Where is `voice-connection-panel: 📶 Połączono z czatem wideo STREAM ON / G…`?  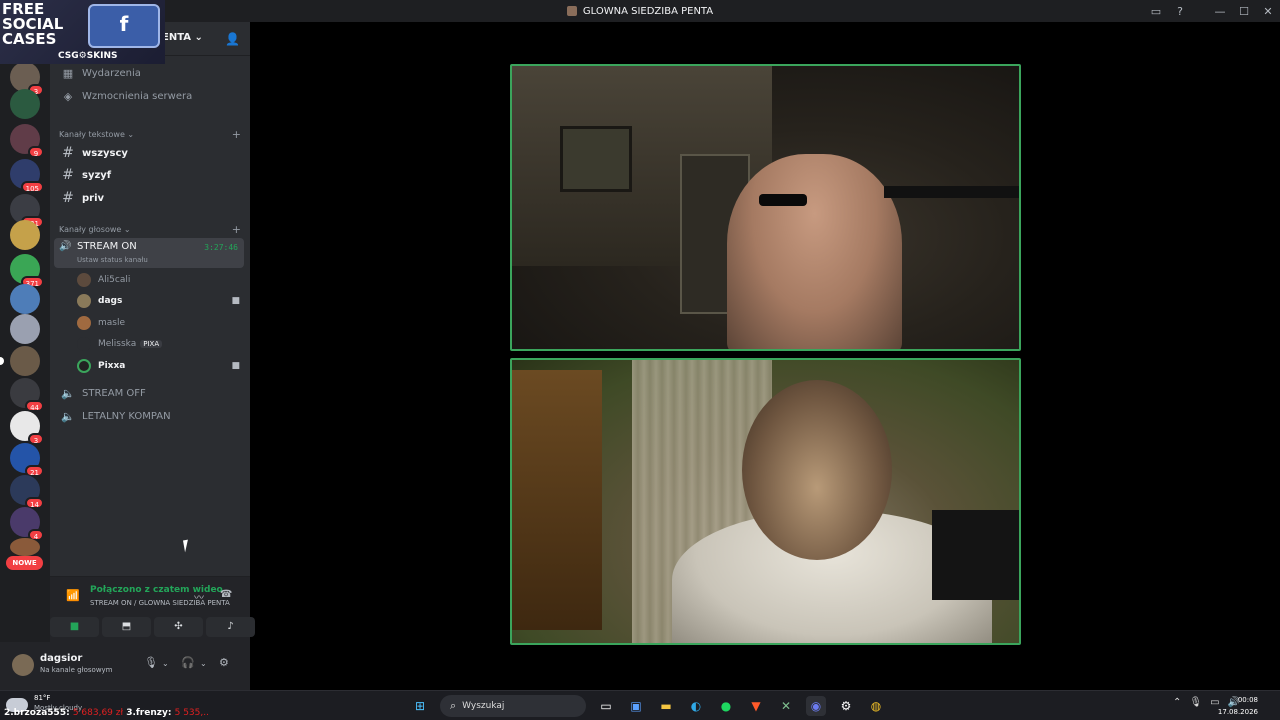
voice-connection-panel: 📶 Połączono z czatem wideo STREAM ON / G… is located at coordinates (152, 609).